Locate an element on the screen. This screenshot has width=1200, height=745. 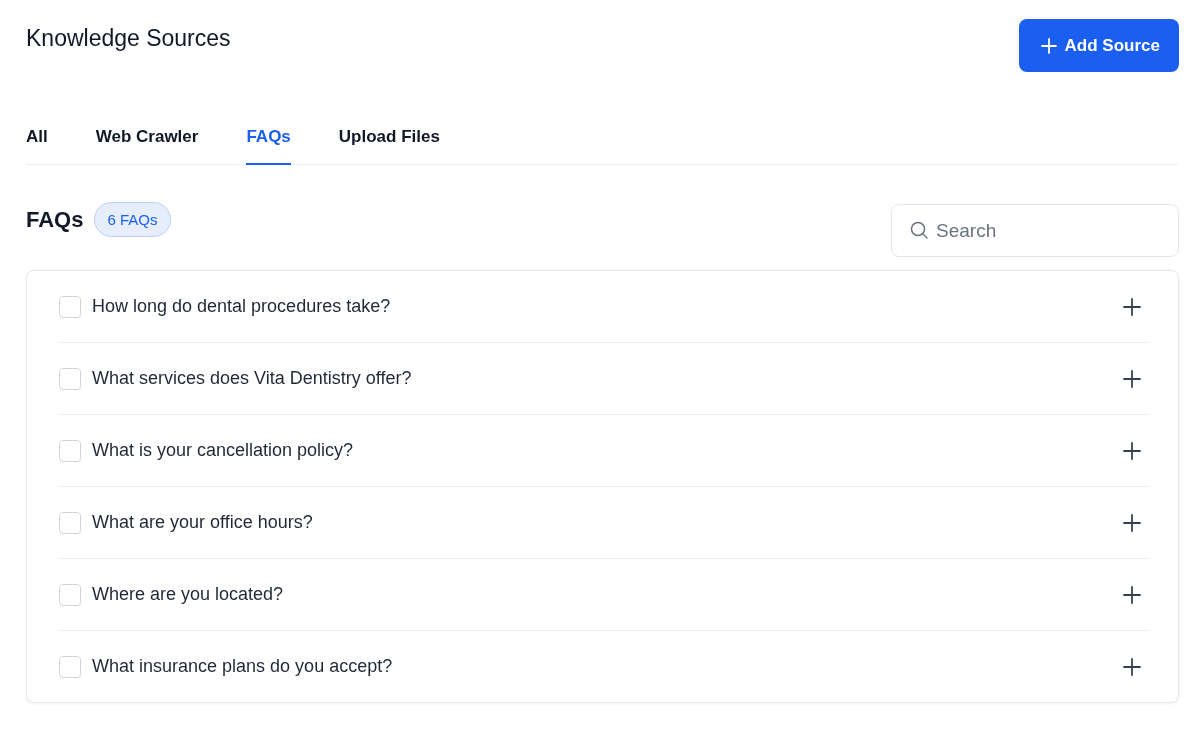
faq-question: What insurance plans do you accept? is located at coordinates (243, 666).